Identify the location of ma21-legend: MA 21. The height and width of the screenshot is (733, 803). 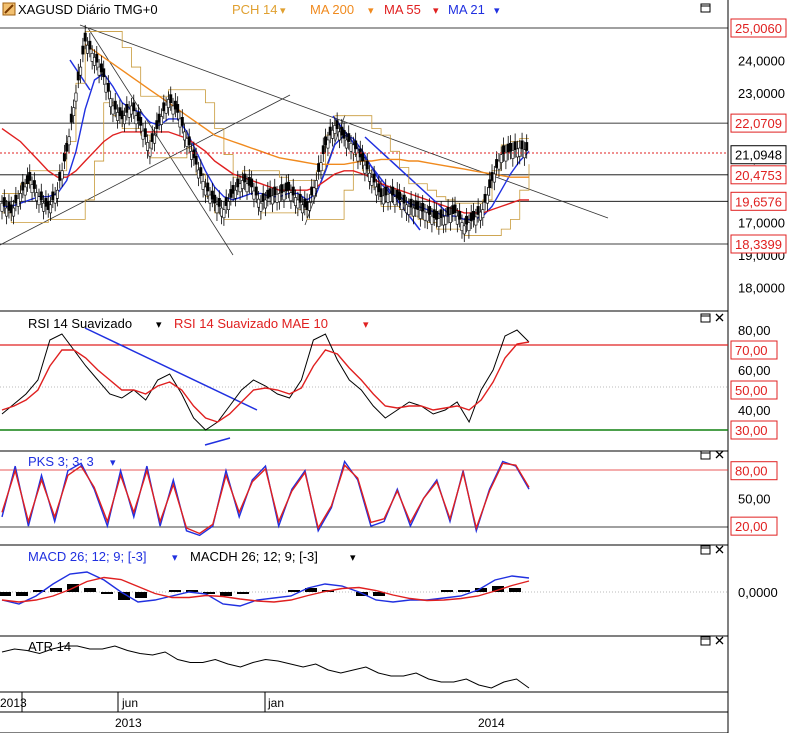
(466, 9).